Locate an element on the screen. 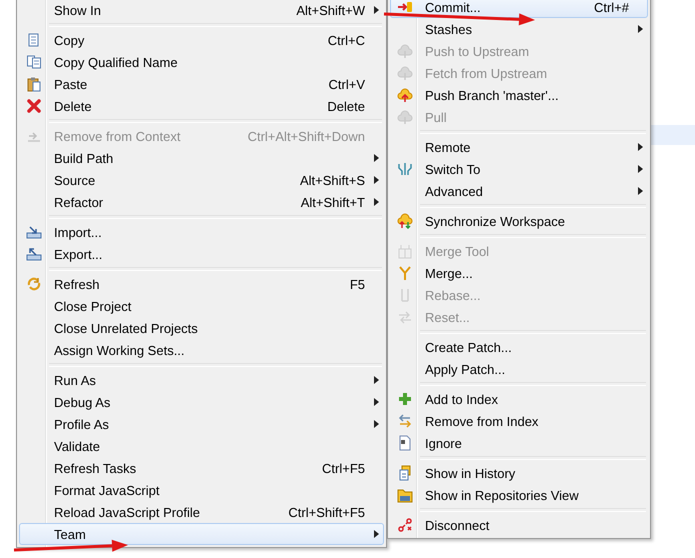  menu-item: Remove from Index is located at coordinates (519, 421).